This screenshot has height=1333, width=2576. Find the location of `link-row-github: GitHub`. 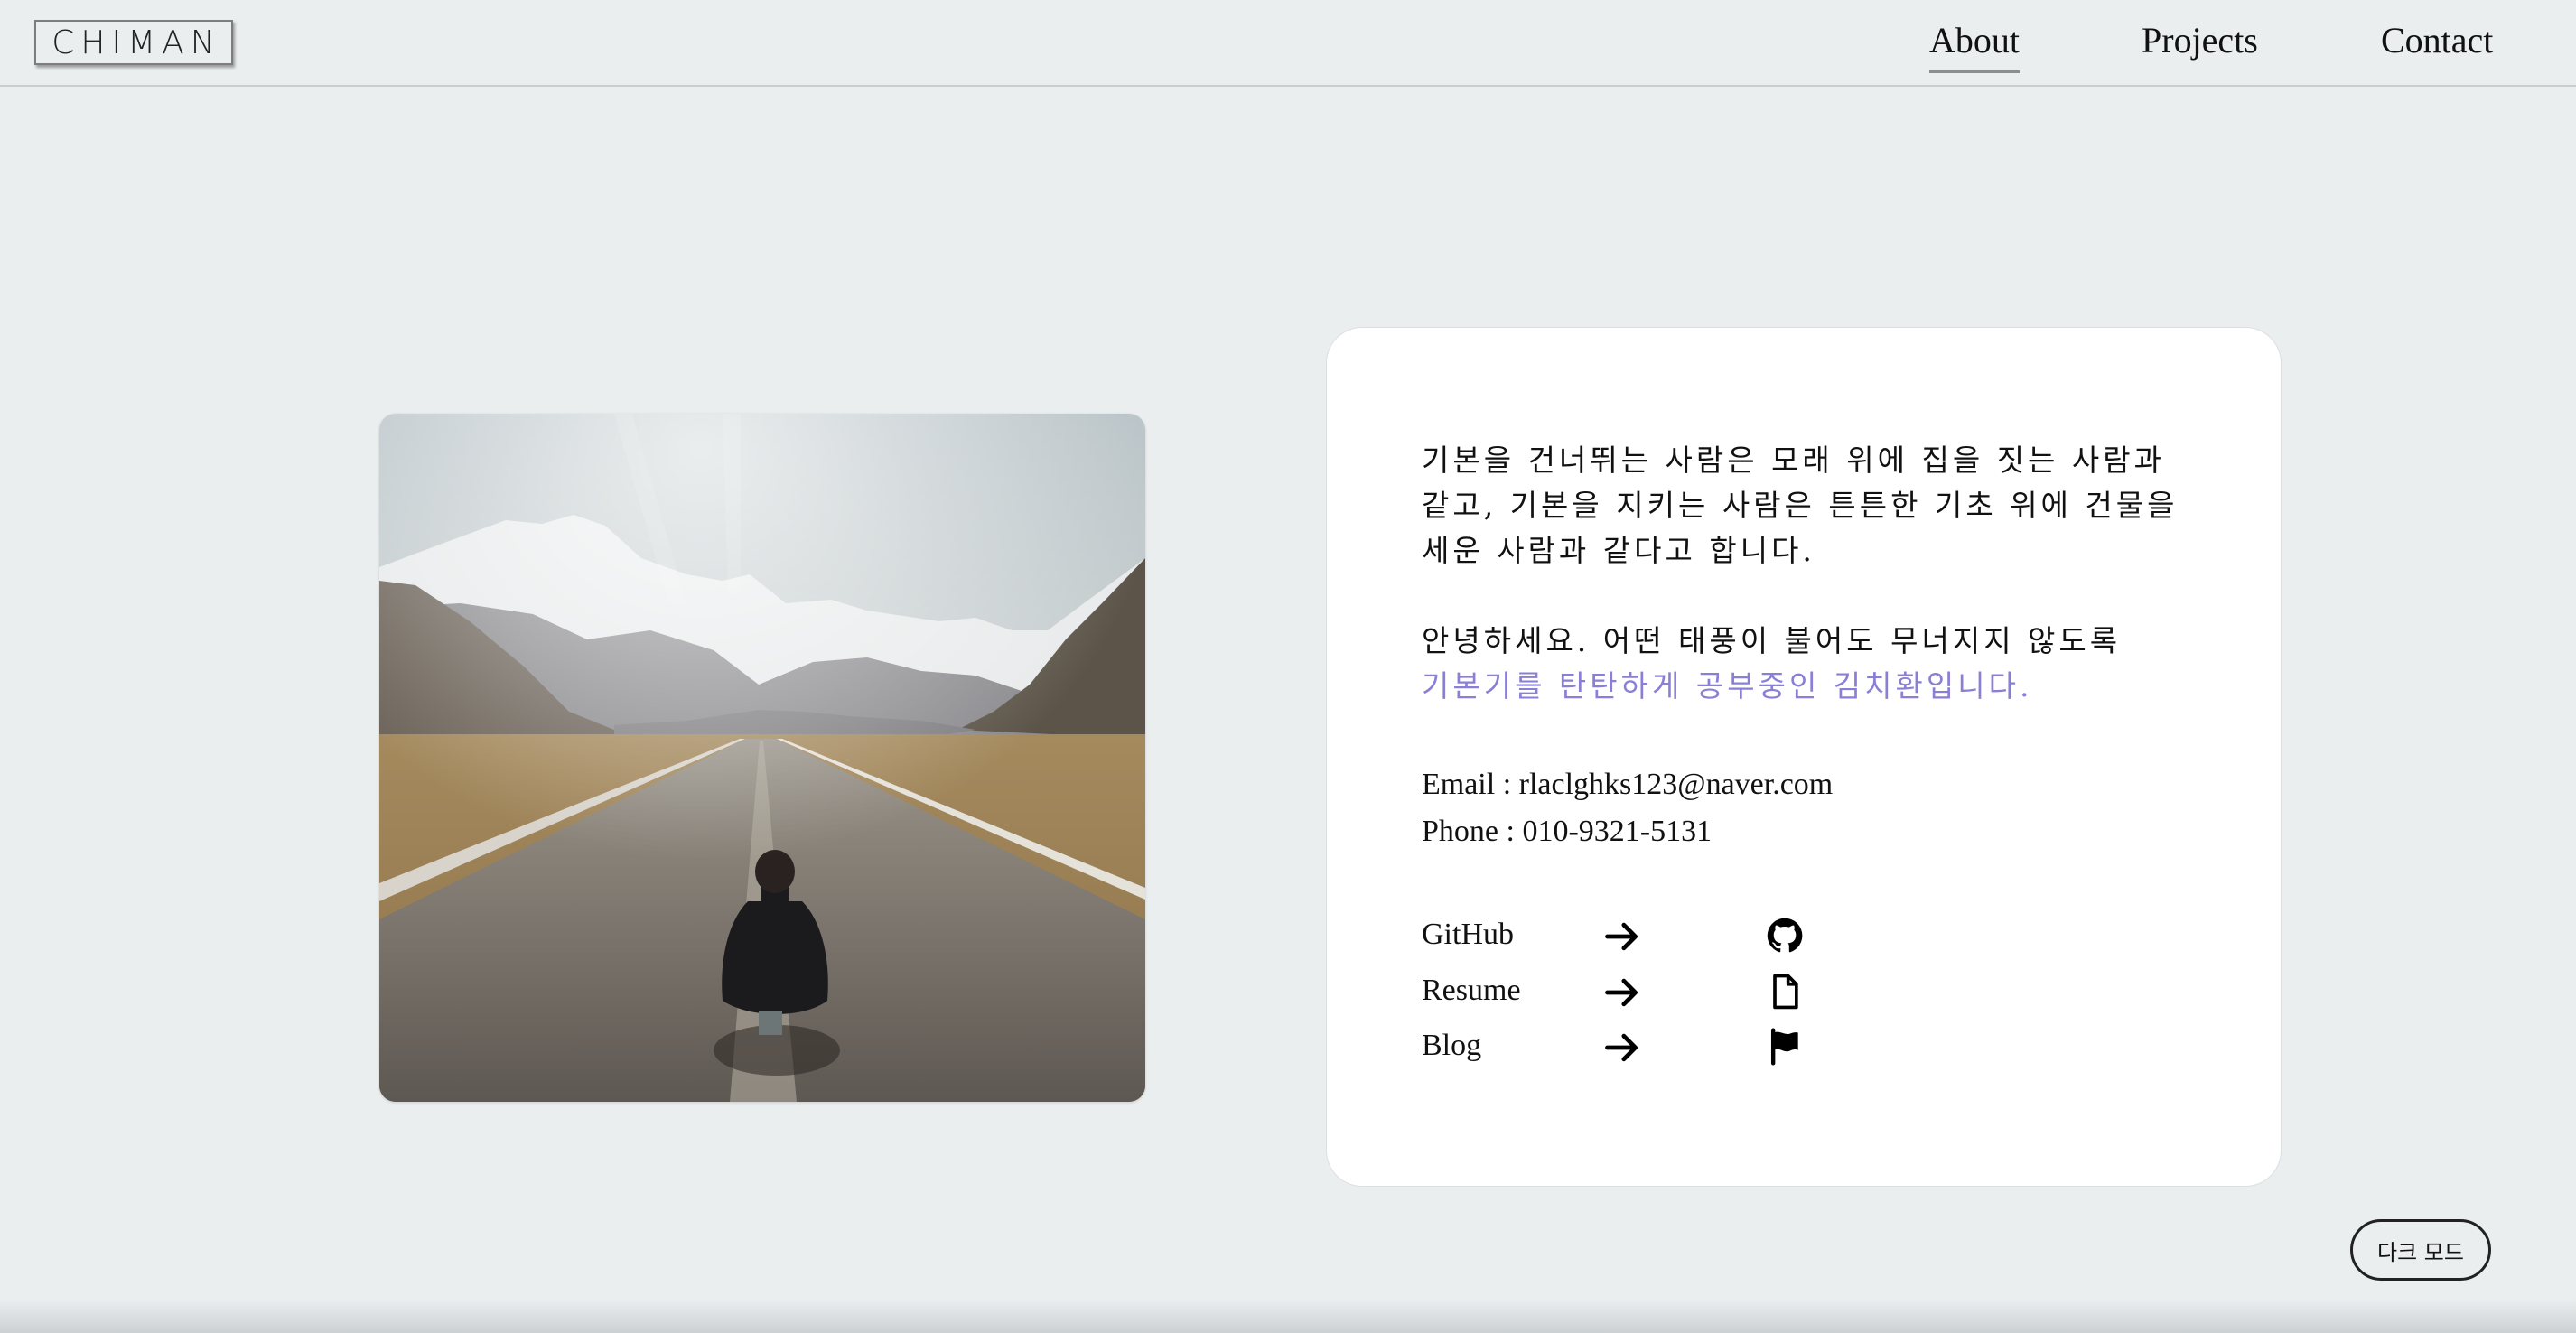

link-row-github: GitHub is located at coordinates (1648, 936).